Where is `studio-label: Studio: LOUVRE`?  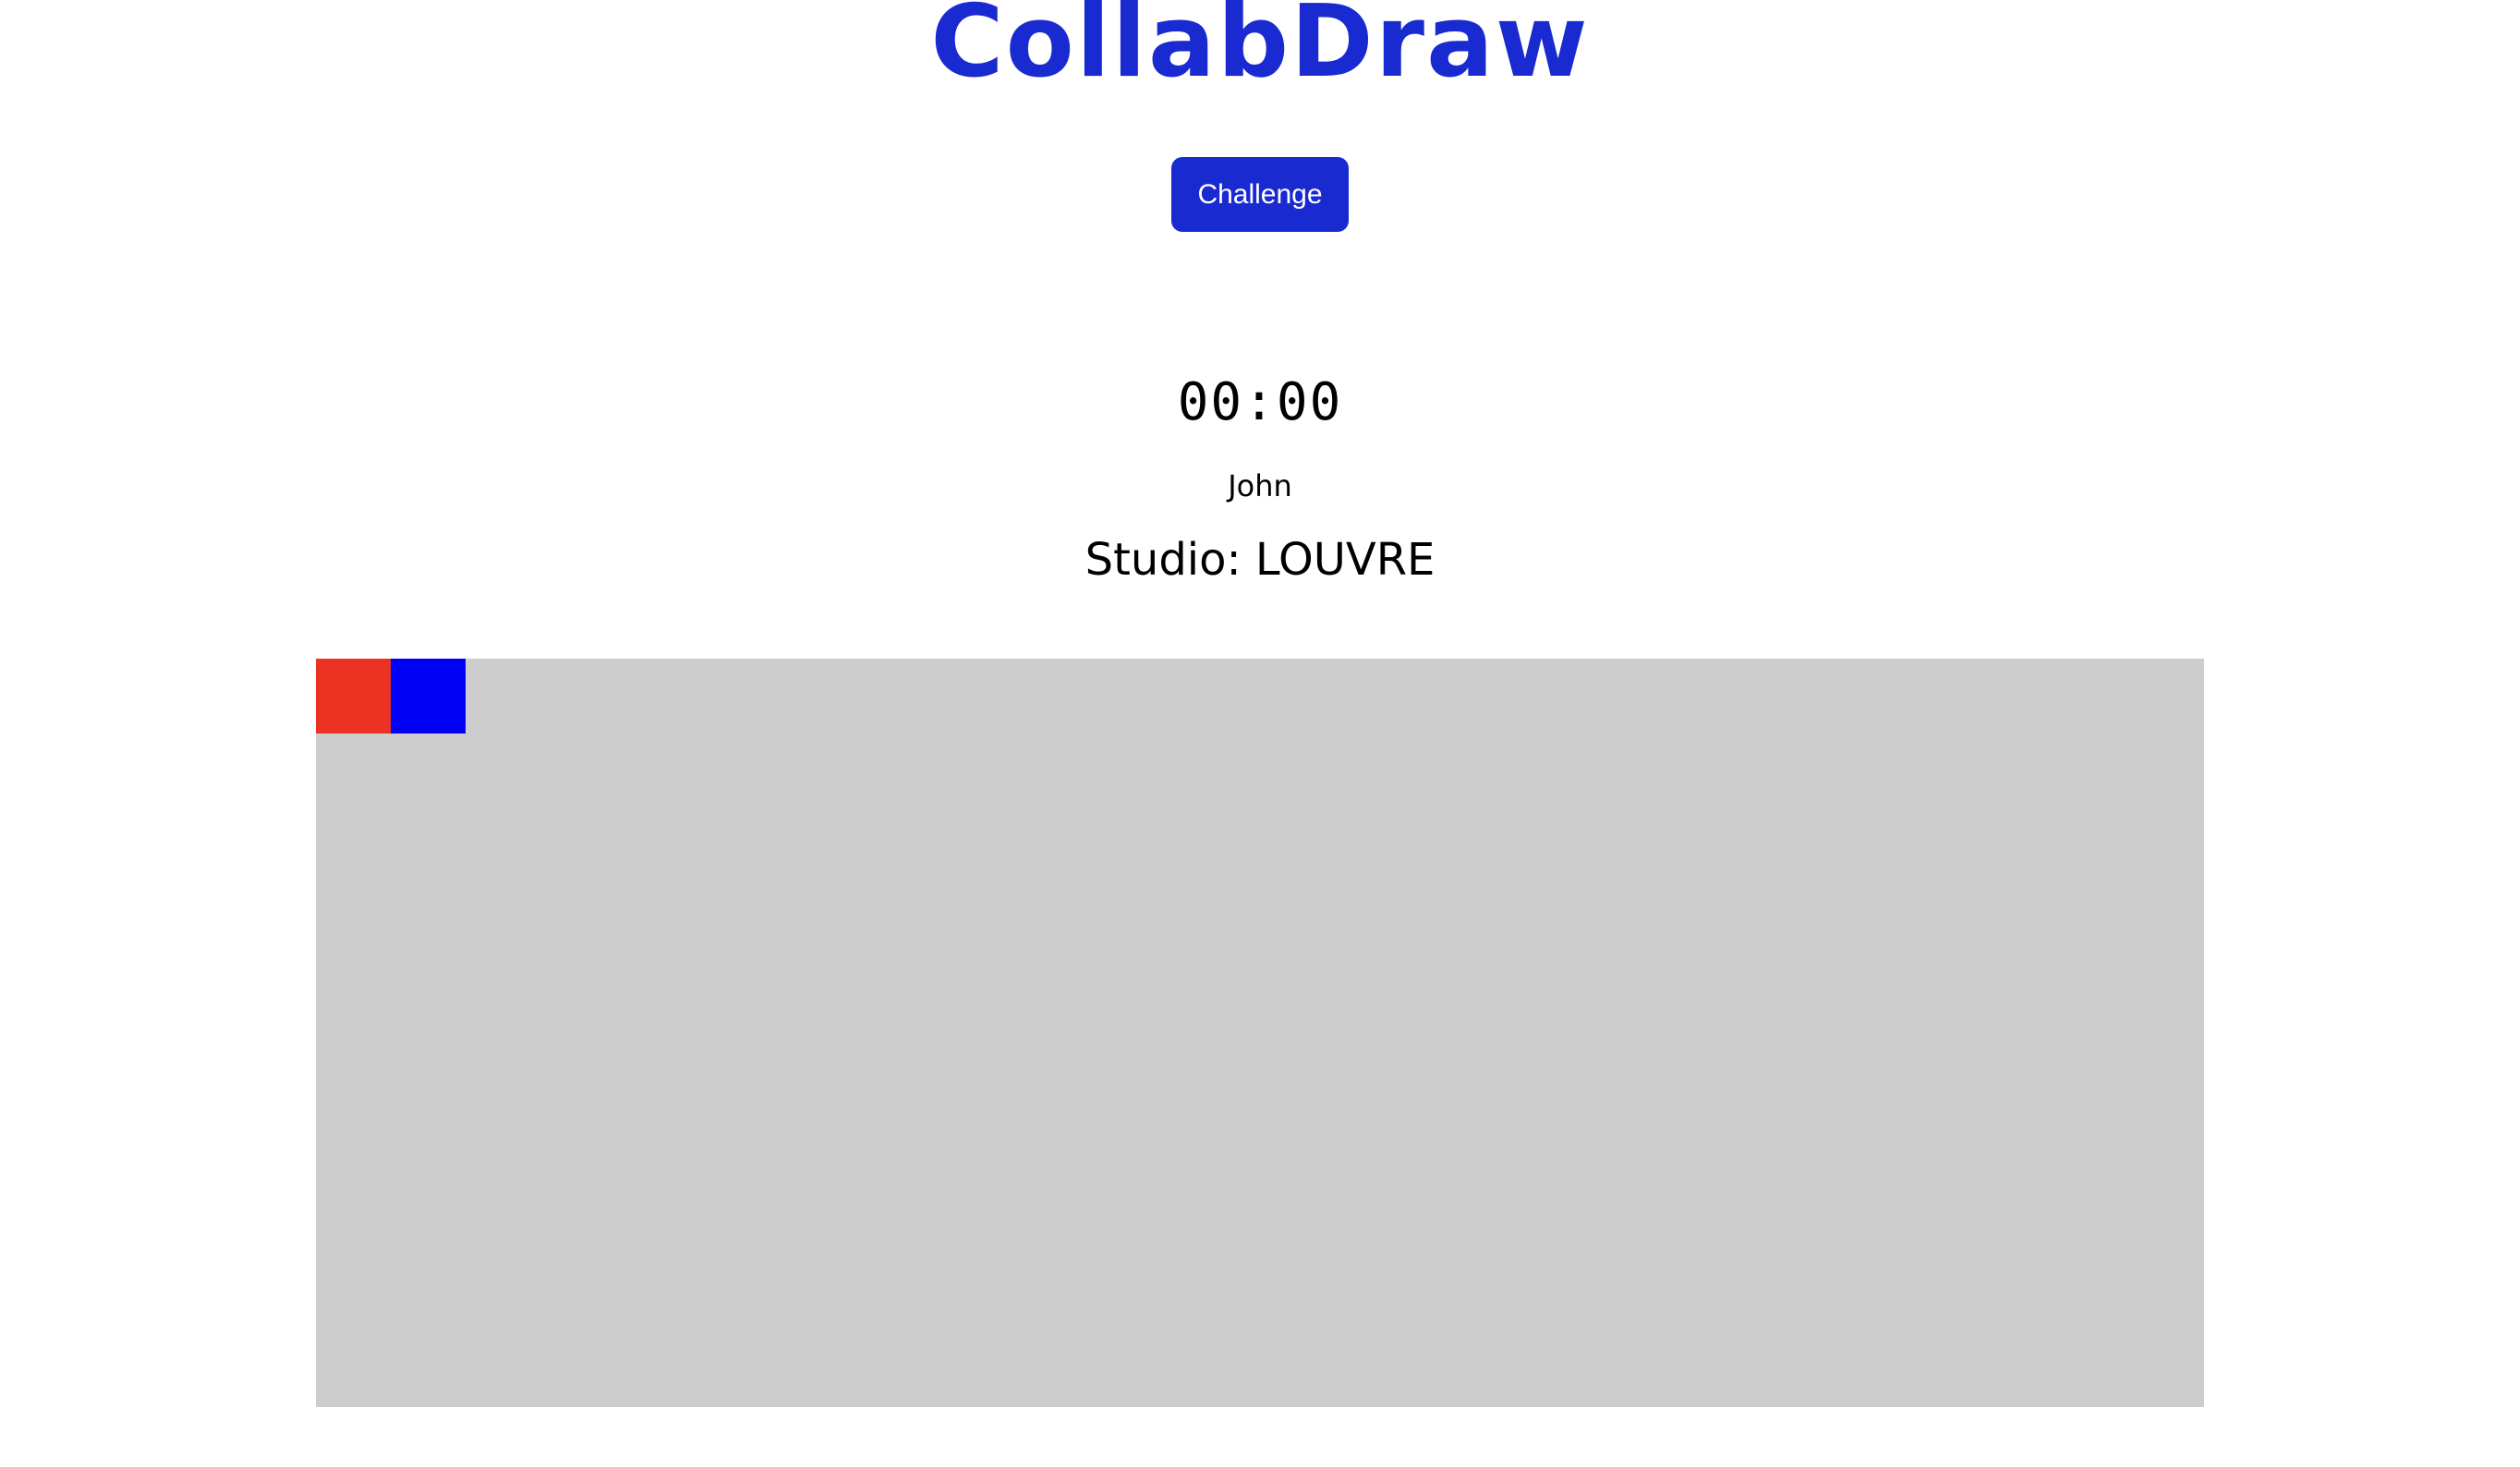
studio-label: Studio: LOUVRE is located at coordinates (1260, 560).